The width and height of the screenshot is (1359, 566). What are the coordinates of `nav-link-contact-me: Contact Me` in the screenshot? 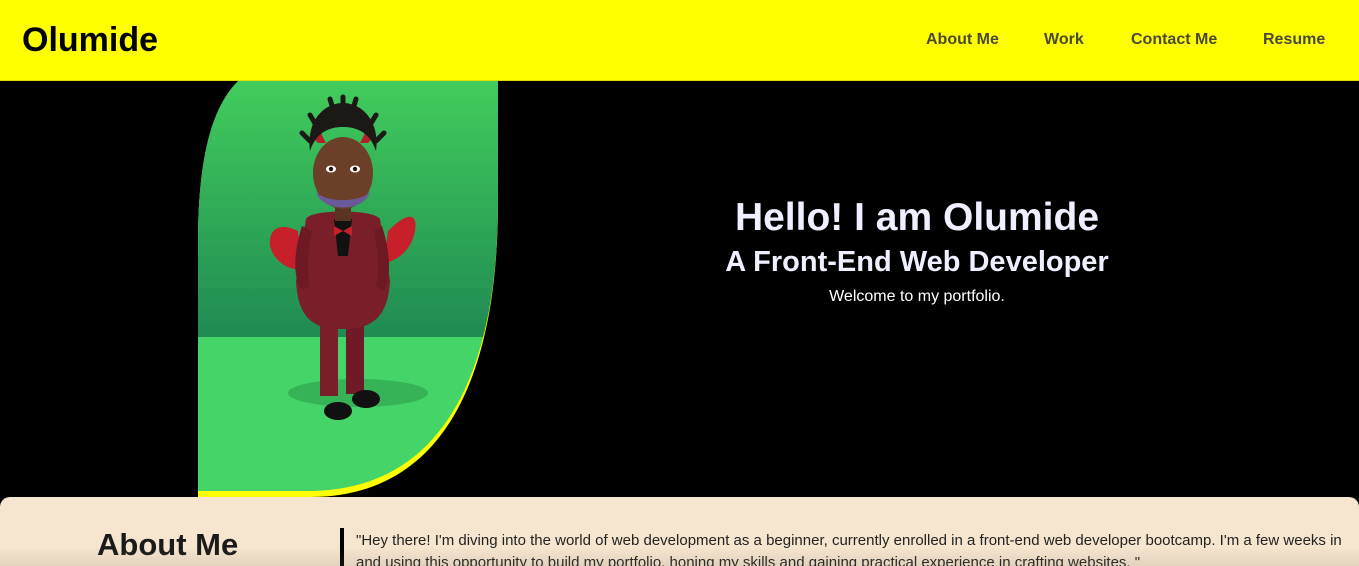 It's located at (1174, 40).